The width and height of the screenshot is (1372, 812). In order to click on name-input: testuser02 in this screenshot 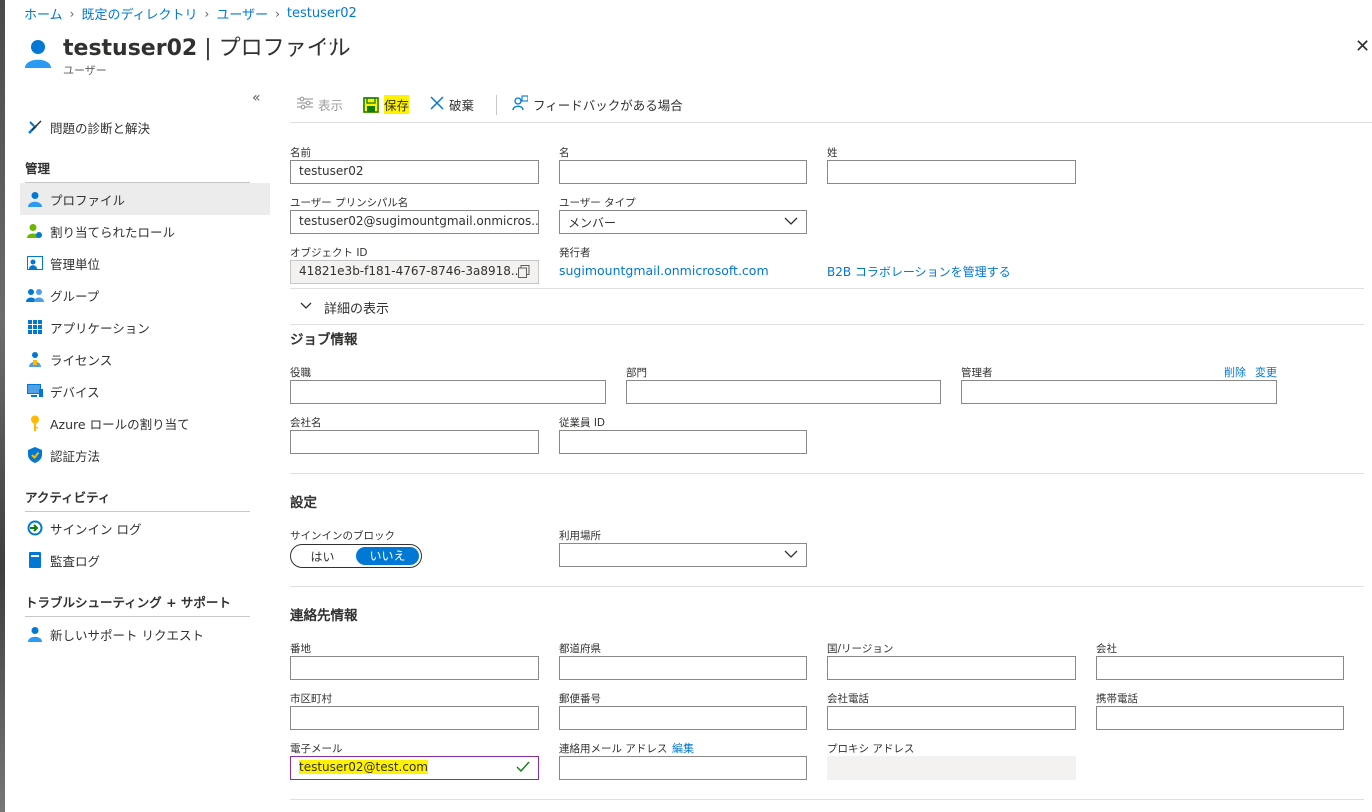, I will do `click(414, 172)`.